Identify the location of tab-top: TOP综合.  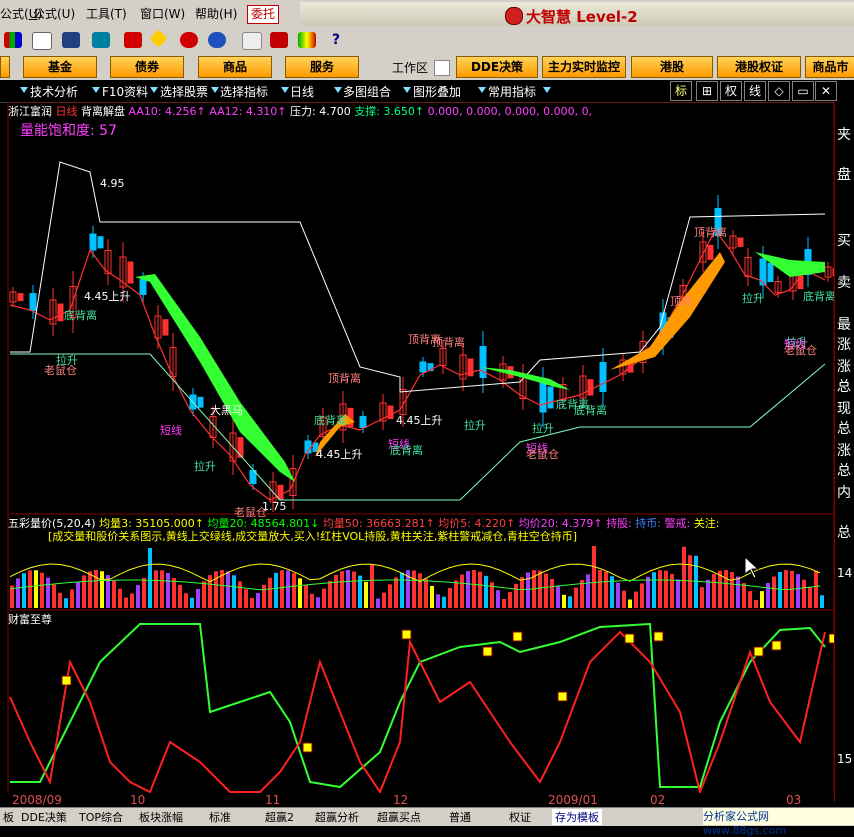
(101, 817).